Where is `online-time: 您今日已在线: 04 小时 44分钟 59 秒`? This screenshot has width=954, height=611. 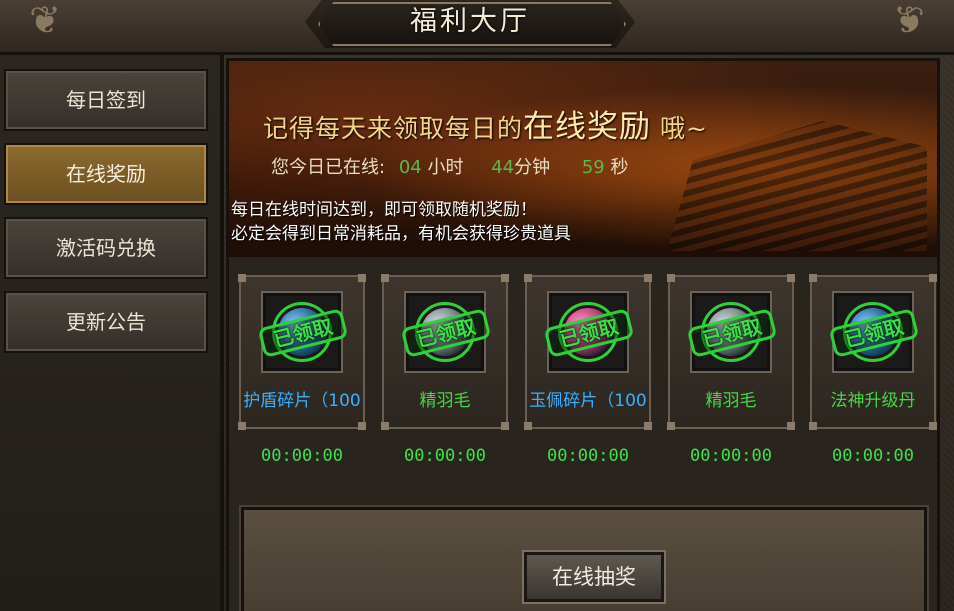
online-time: 您今日已在线: 04 小时 44分钟 59 秒 is located at coordinates (449, 166).